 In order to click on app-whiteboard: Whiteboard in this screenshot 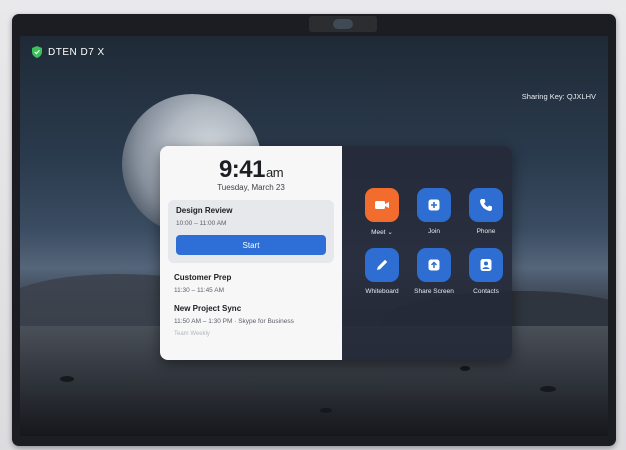, I will do `click(382, 271)`.